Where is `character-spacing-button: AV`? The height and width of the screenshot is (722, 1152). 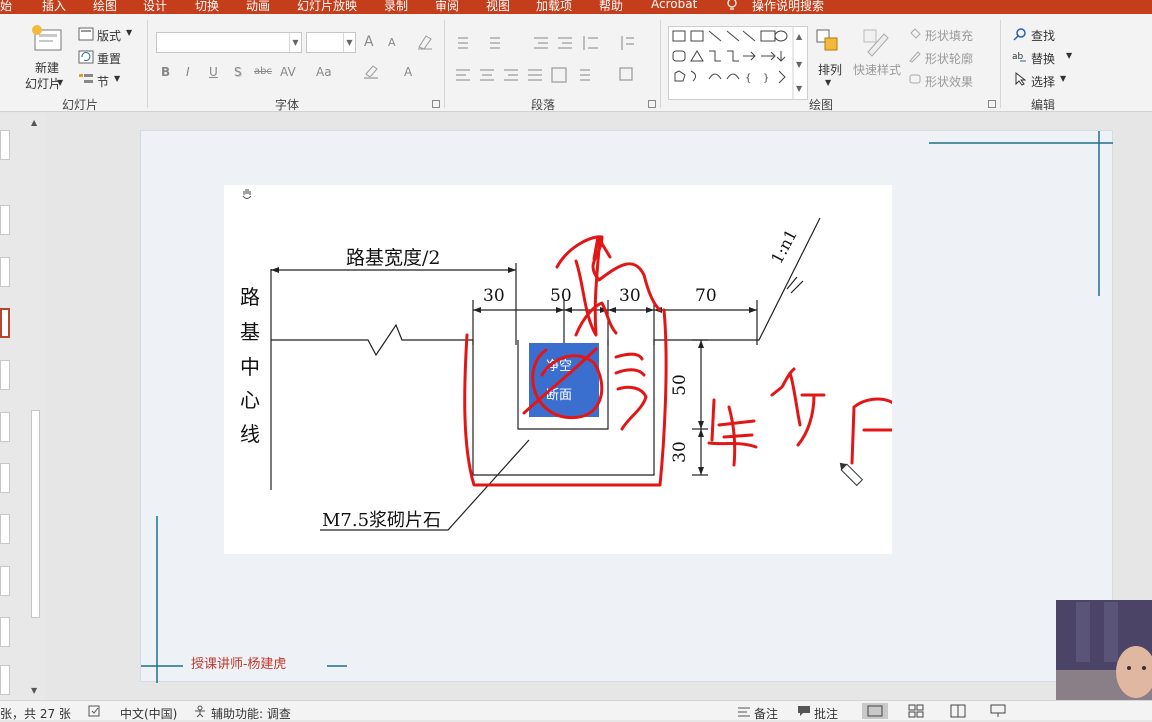 character-spacing-button: AV is located at coordinates (288, 72).